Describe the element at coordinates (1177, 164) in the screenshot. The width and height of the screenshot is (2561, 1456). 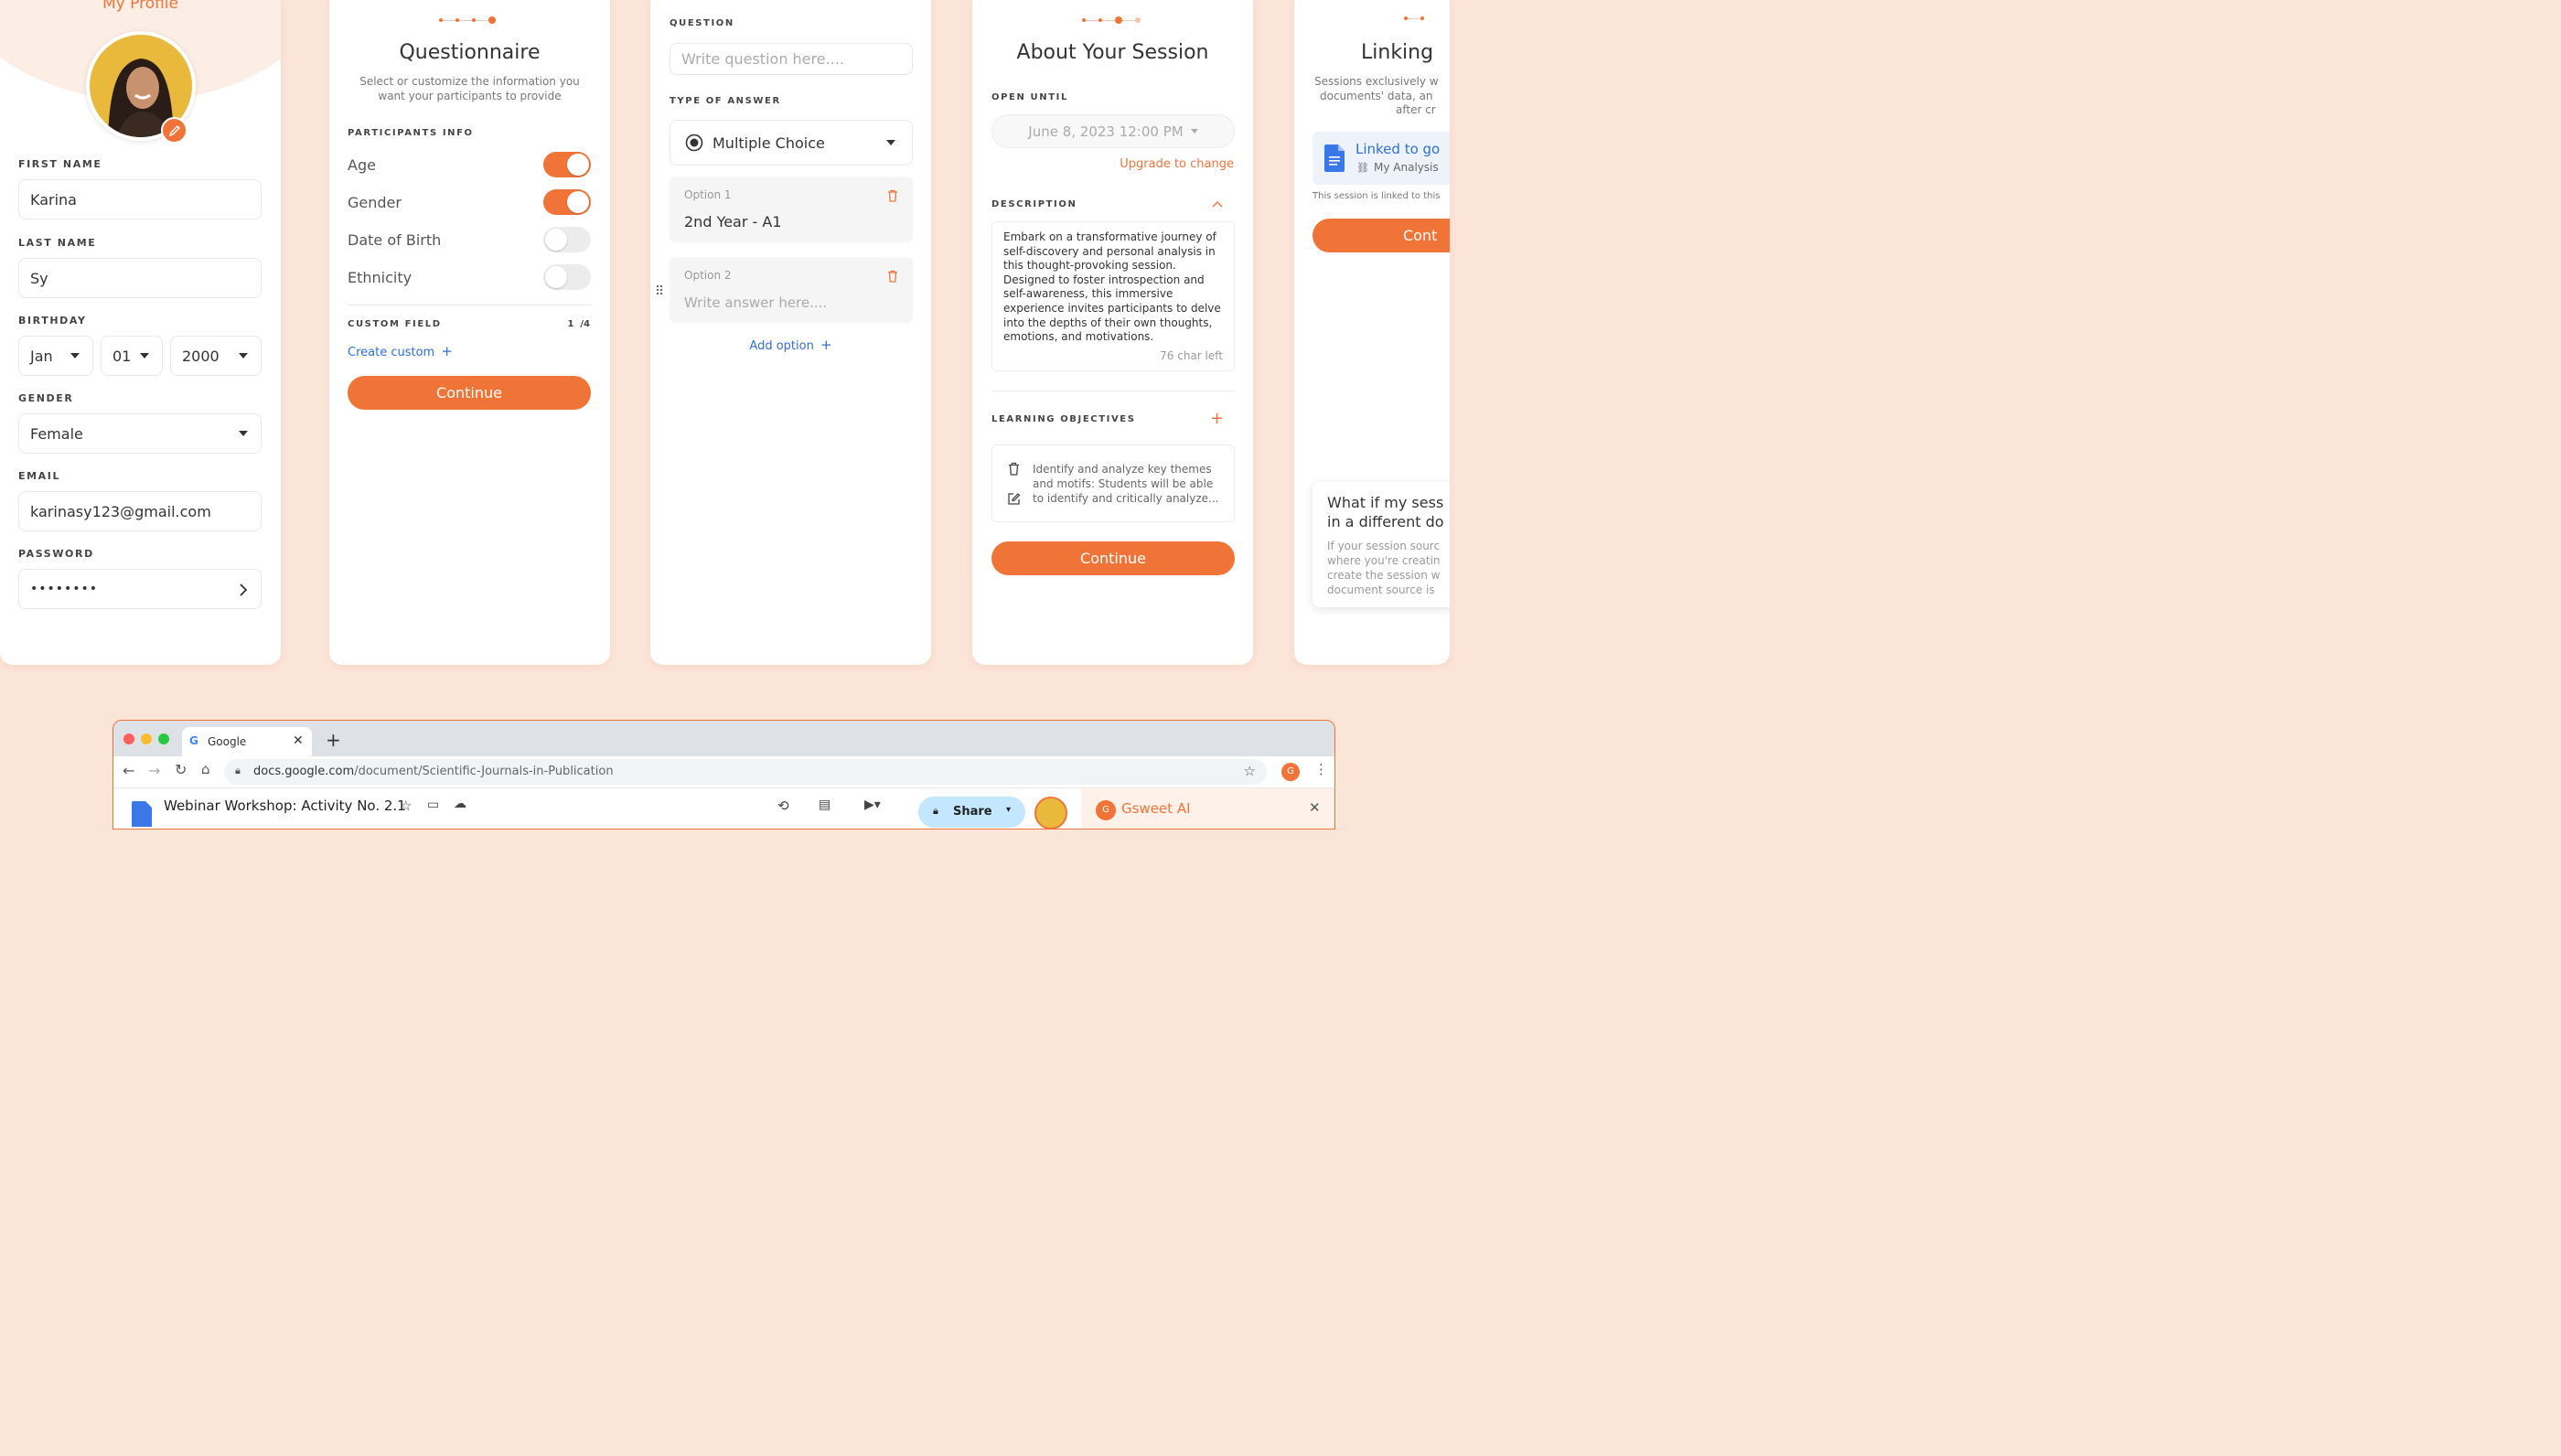
I see `upgrade-link: Upgrade to change` at that location.